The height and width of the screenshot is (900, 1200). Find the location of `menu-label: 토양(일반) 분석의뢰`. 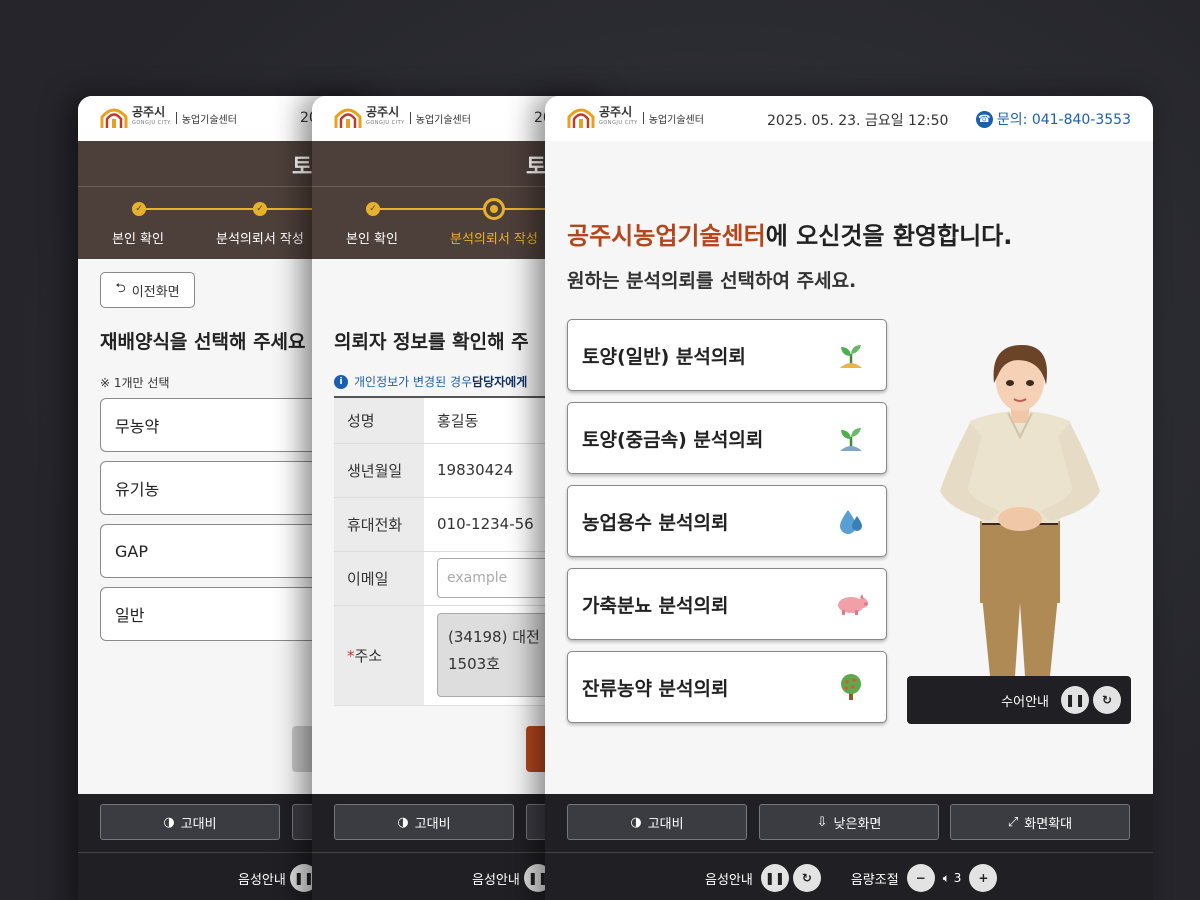

menu-label: 토양(일반) 분석의뢰 is located at coordinates (664, 356).